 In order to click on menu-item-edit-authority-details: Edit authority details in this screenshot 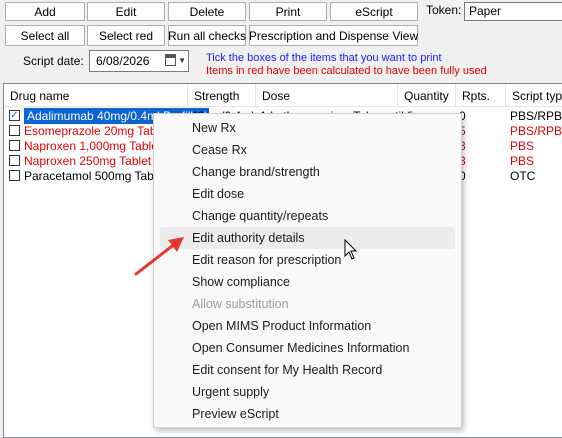, I will do `click(307, 238)`.